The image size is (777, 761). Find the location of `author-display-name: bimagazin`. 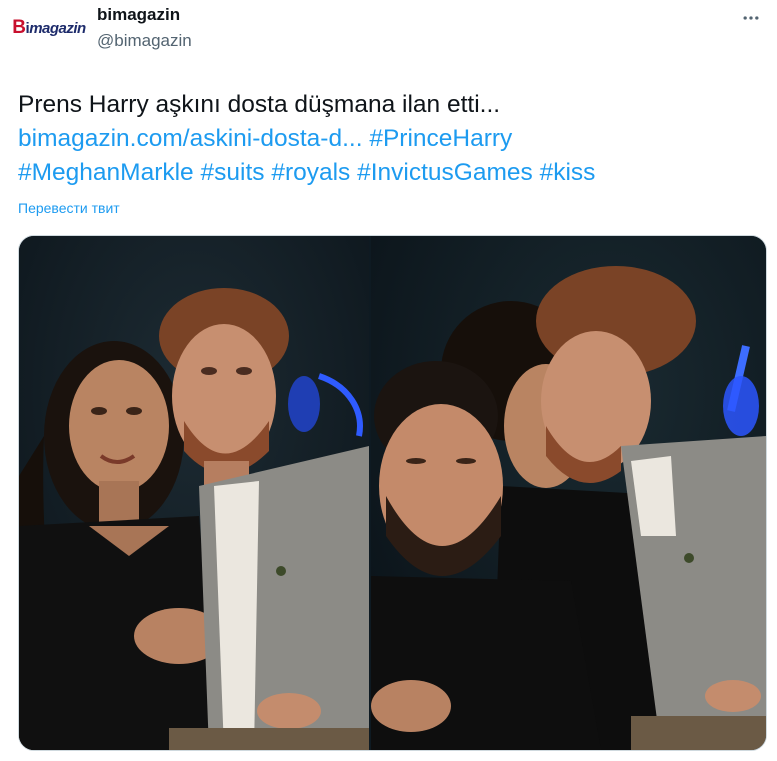

author-display-name: bimagazin is located at coordinates (138, 15).